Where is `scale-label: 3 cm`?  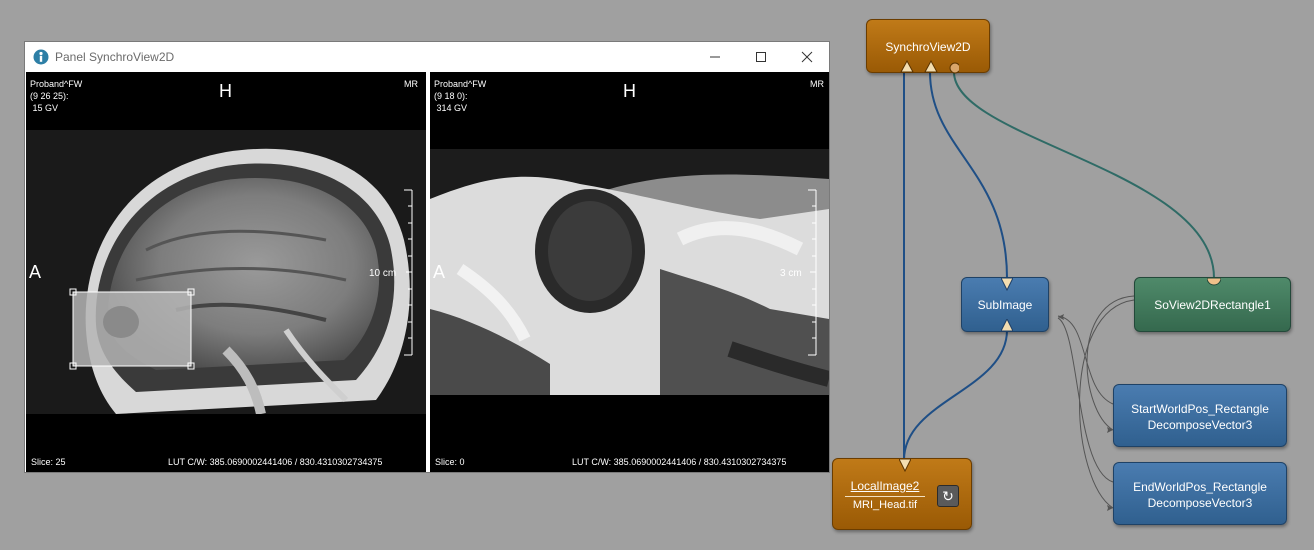
scale-label: 3 cm is located at coordinates (791, 273).